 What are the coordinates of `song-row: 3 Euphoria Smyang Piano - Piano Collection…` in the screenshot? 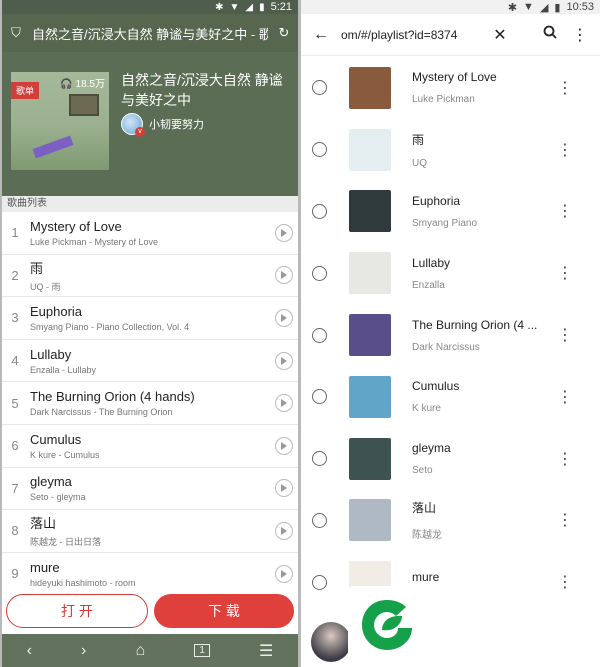 It's located at (150, 318).